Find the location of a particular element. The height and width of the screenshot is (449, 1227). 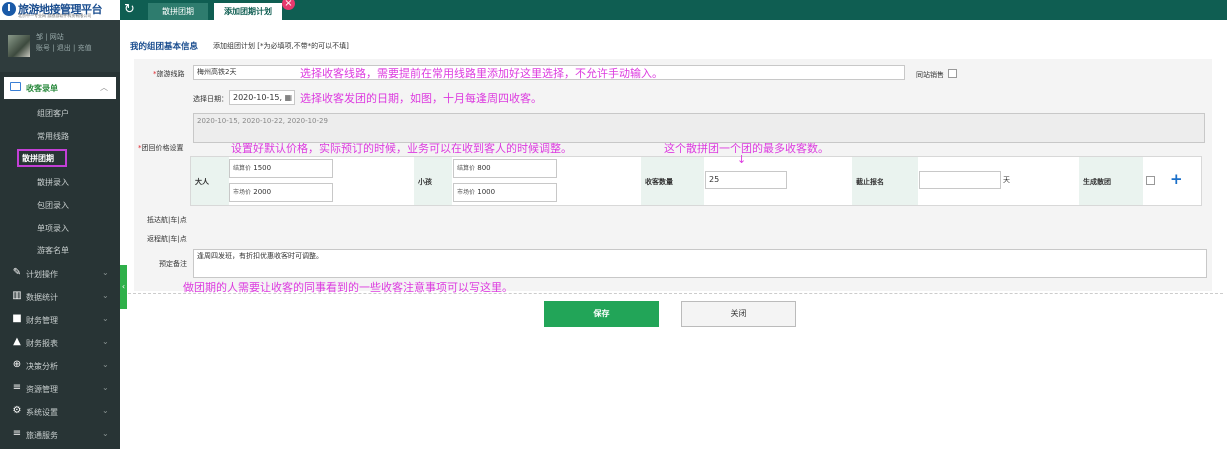

adult-settle-input: 结算价 1500 is located at coordinates (281, 168).